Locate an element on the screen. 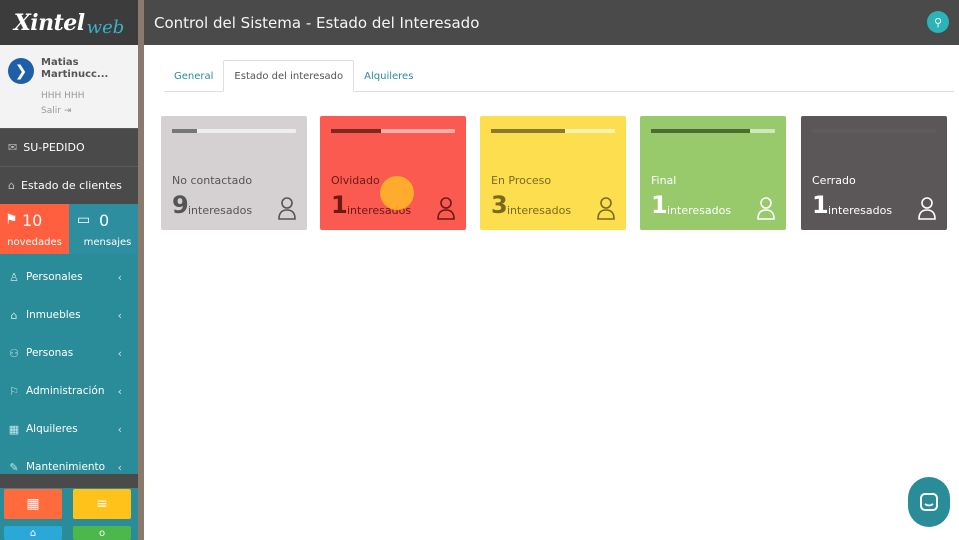 Image resolution: width=959 pixels, height=540 pixels. sidebar-item-personales: ♙ Personales ‹ is located at coordinates (69, 277).